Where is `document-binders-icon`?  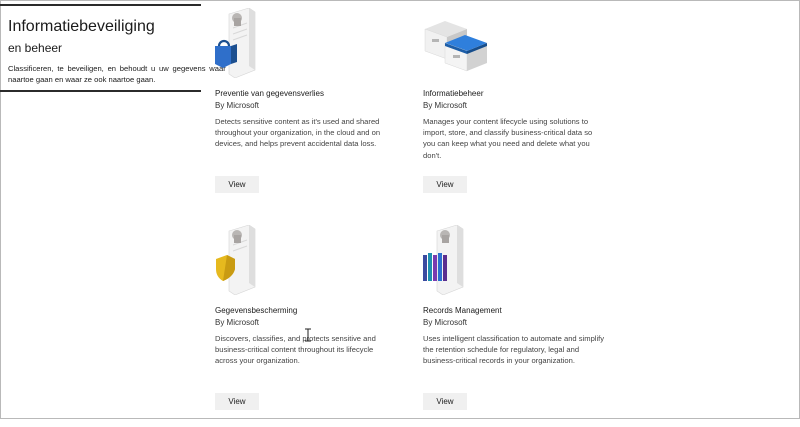
document-binders-icon is located at coordinates (443, 260).